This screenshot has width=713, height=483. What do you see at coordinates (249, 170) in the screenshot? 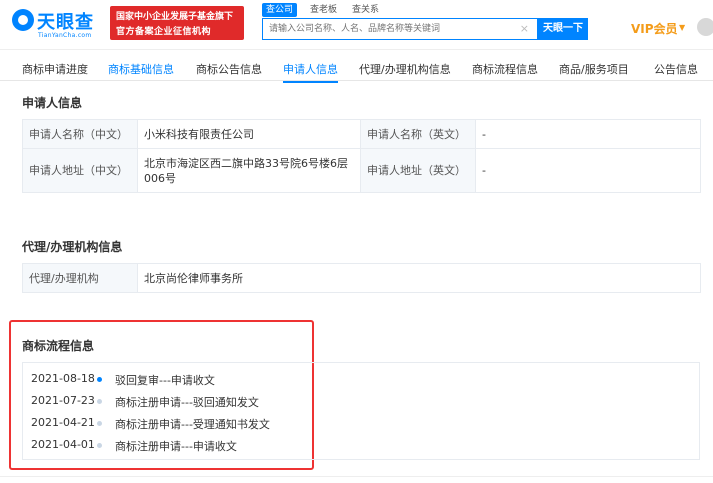
I see `applicant-address-cn-value: 北京市海淀区西二旗中路33号院6号楼6层006号` at bounding box center [249, 170].